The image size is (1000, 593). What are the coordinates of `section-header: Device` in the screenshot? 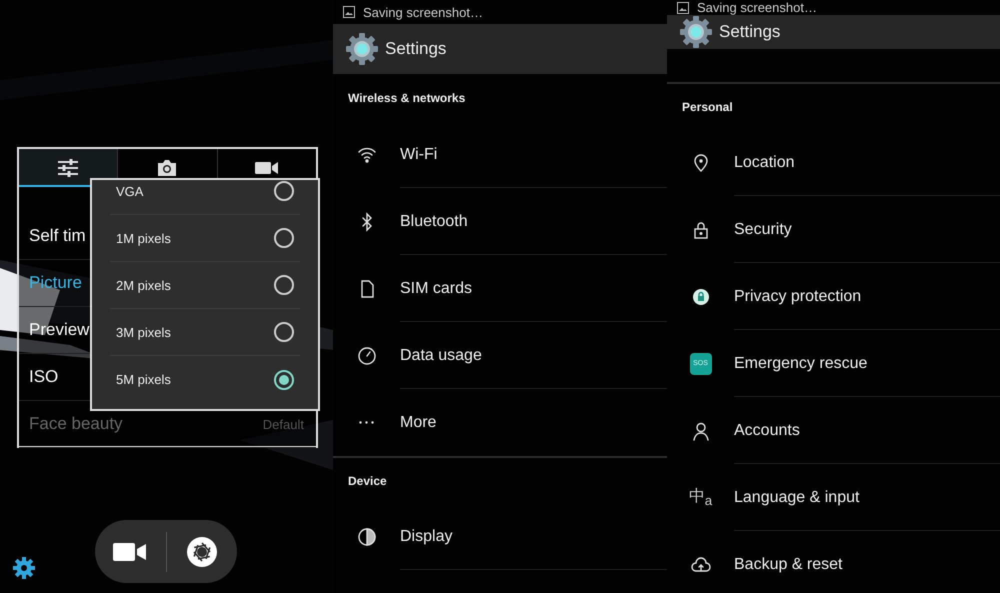 It's located at (367, 481).